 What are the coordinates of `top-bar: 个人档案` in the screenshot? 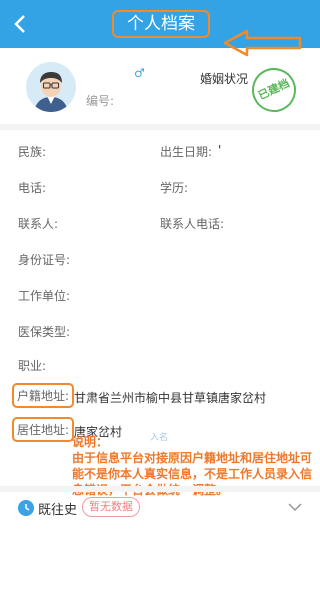 It's located at (160, 28).